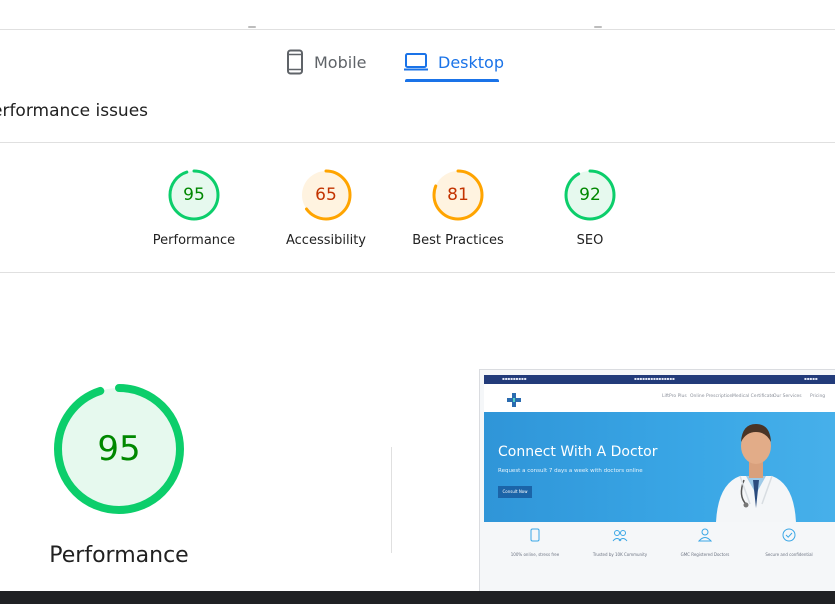  What do you see at coordinates (458, 240) in the screenshot?
I see `gauge-label-best-practices: Best Practices` at bounding box center [458, 240].